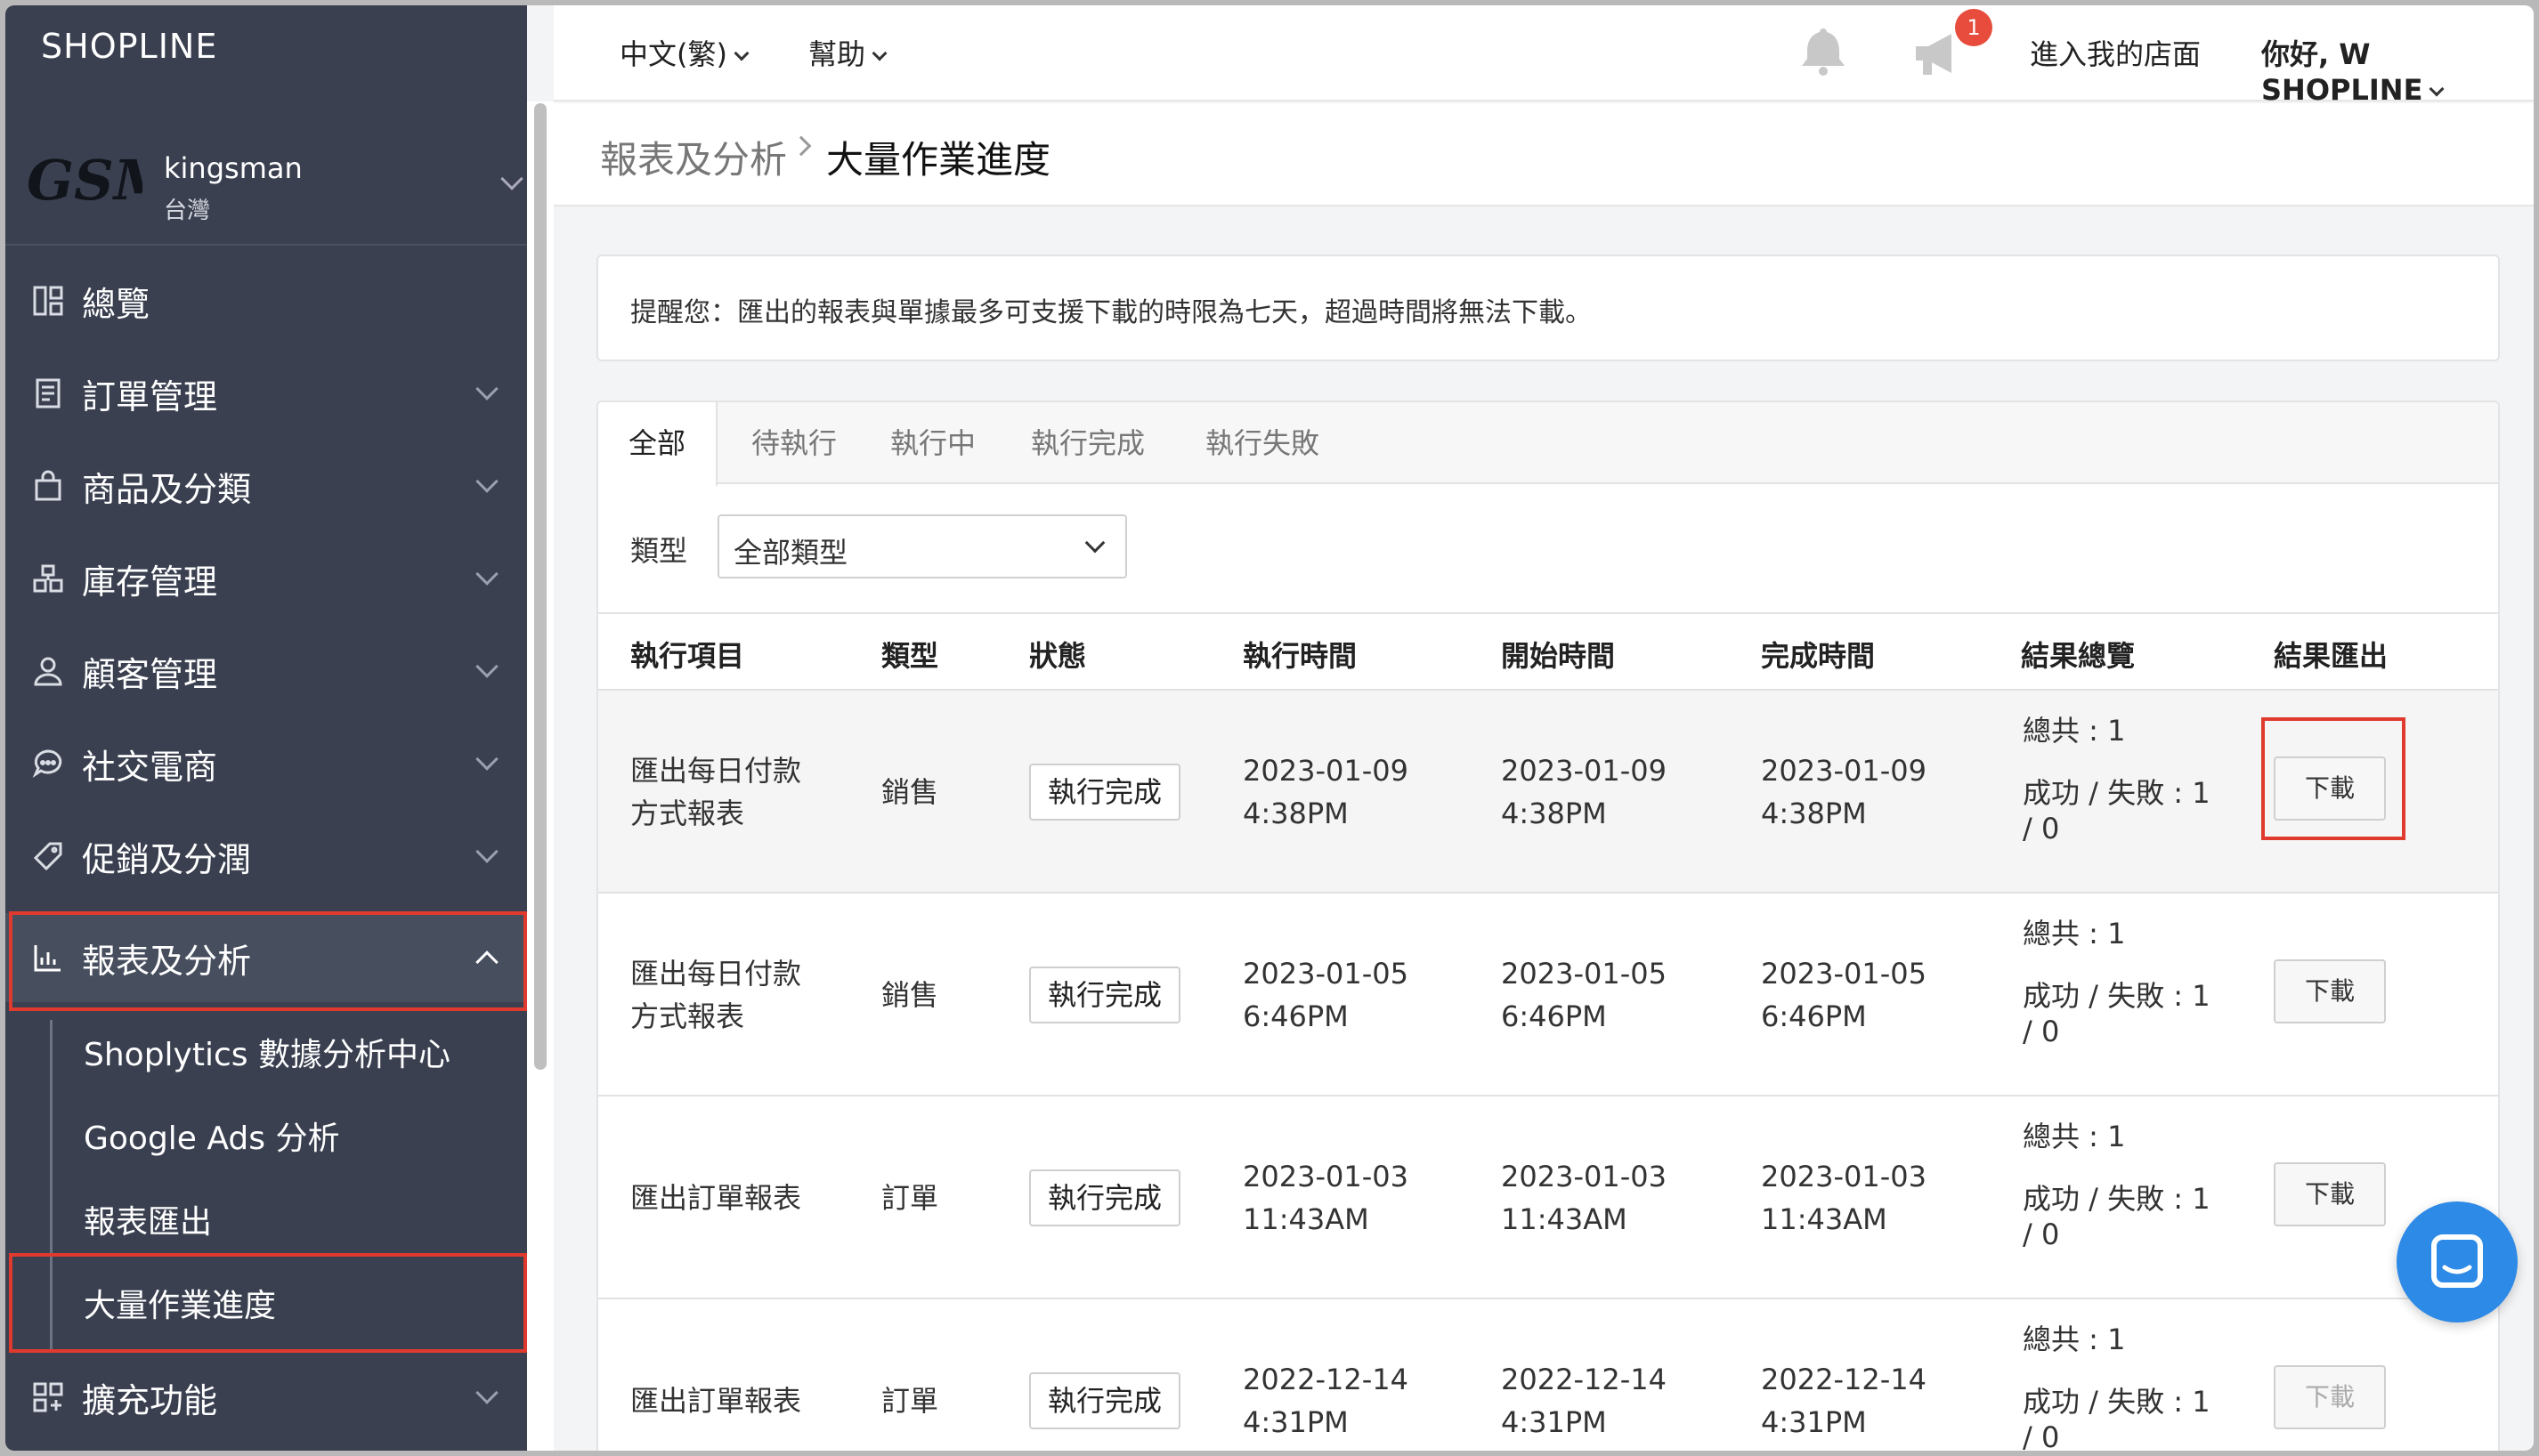 Image resolution: width=2539 pixels, height=1456 pixels. I want to click on type-filter-select: 全部類型, so click(922, 546).